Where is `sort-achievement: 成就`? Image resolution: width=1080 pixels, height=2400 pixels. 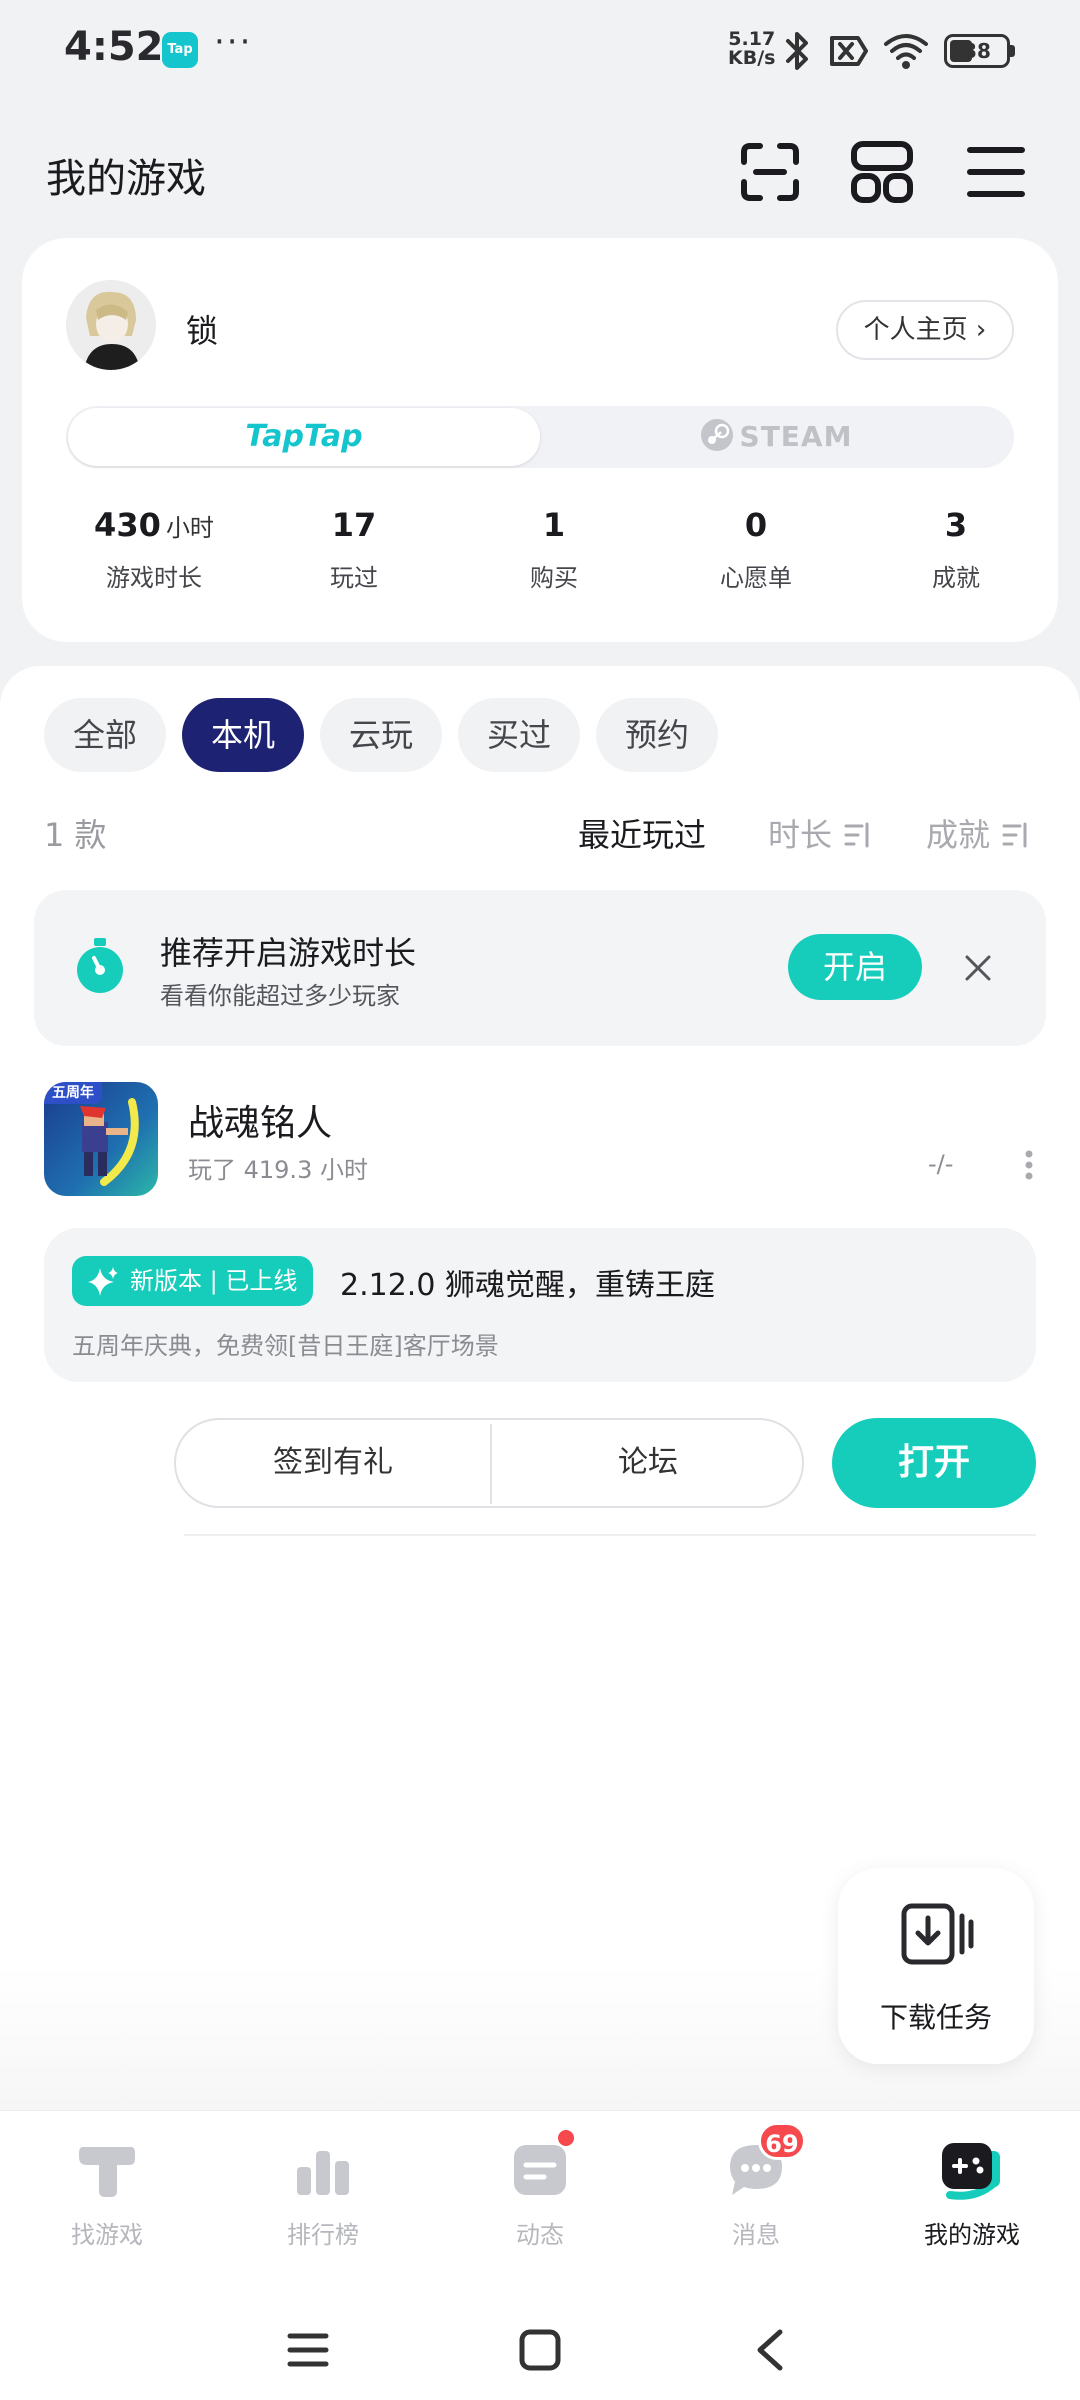
sort-achievement: 成就 is located at coordinates (978, 833).